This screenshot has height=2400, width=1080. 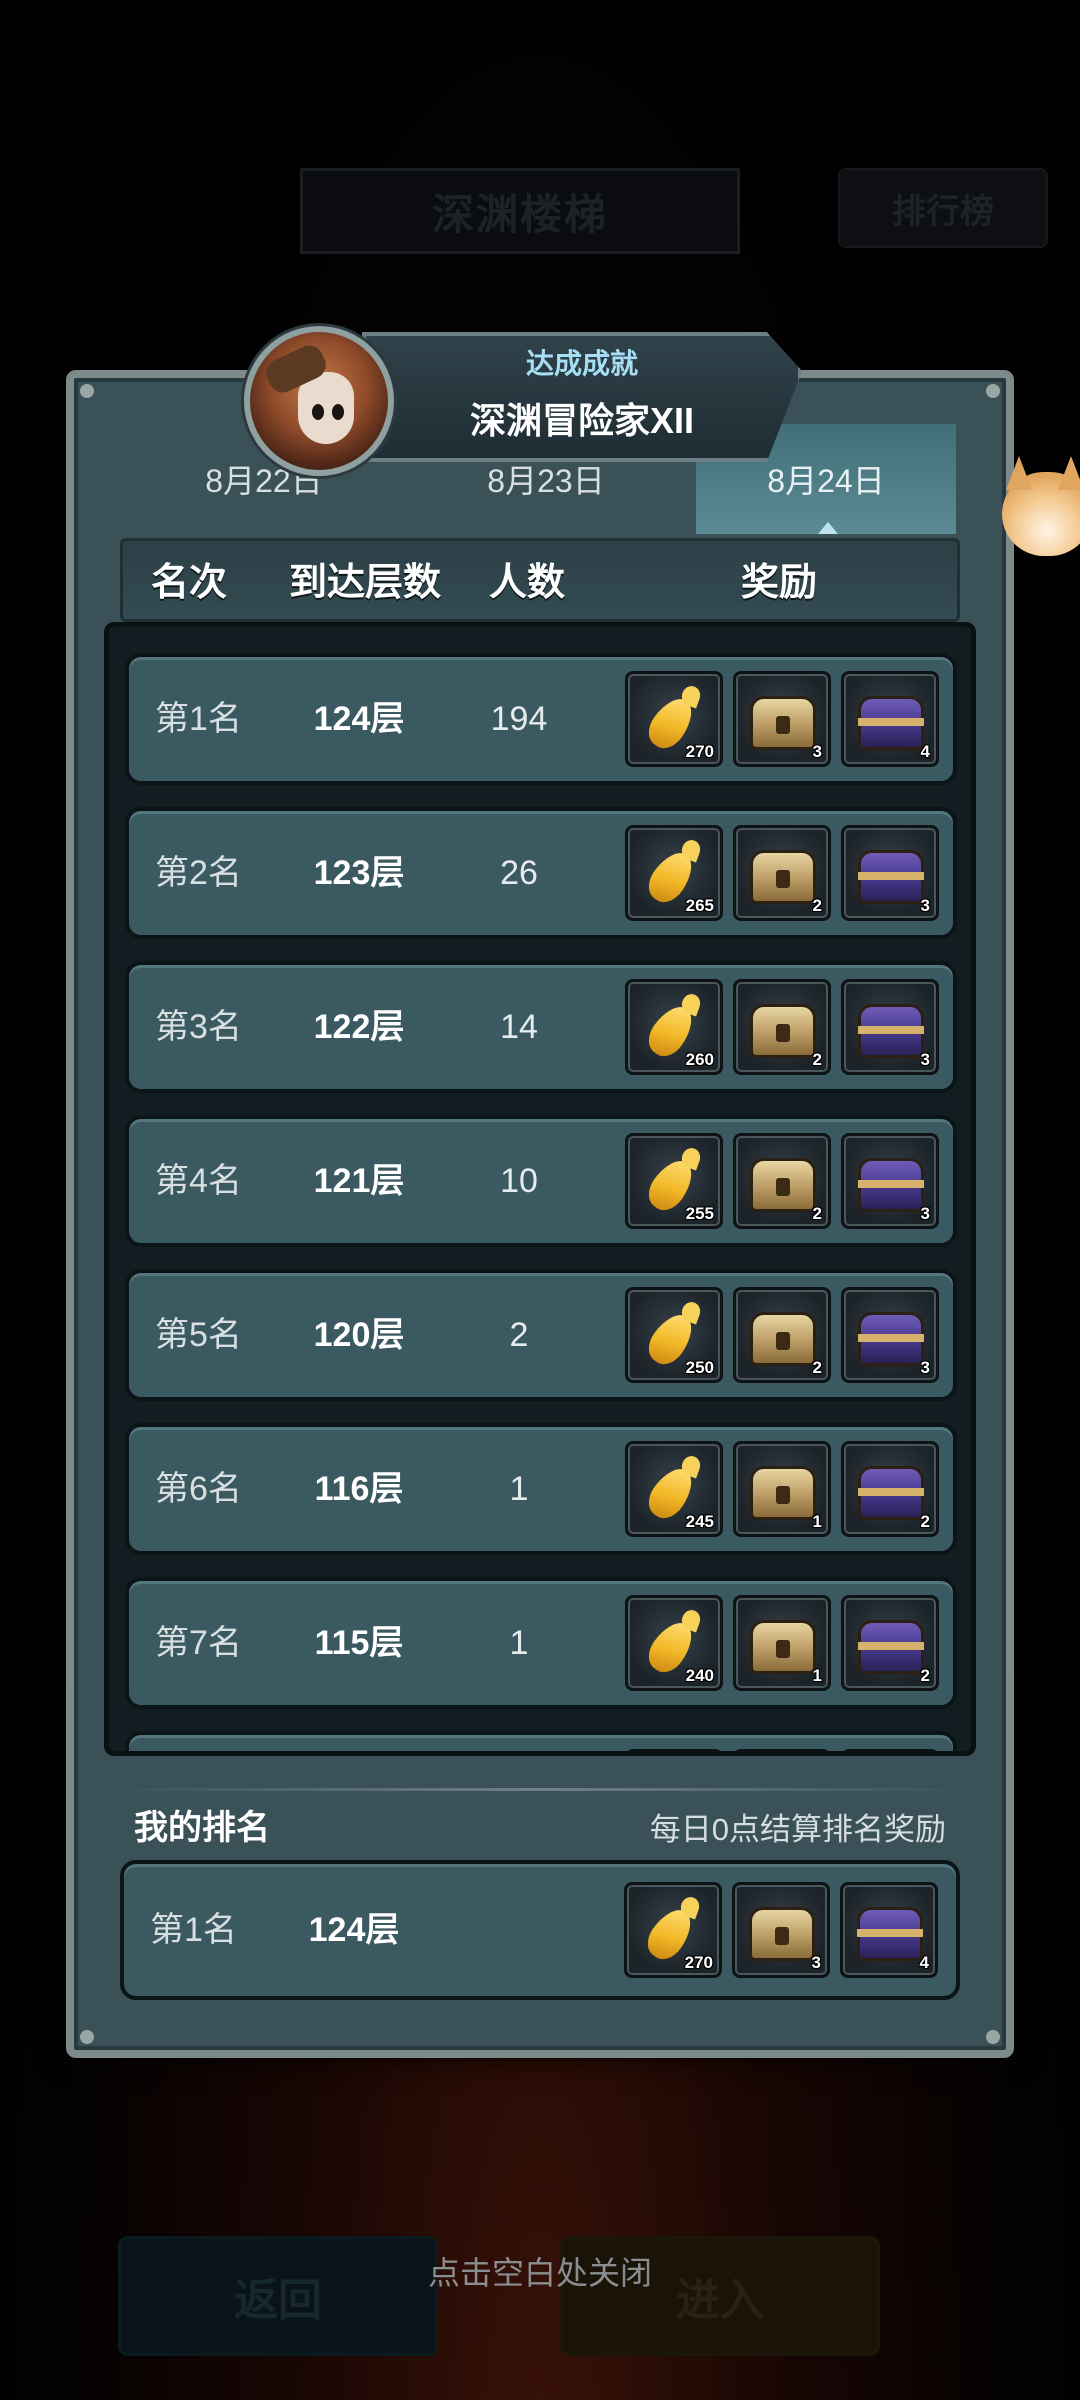 What do you see at coordinates (541, 1643) in the screenshot?
I see `table-row: 第7名 115层 1 240 1 2` at bounding box center [541, 1643].